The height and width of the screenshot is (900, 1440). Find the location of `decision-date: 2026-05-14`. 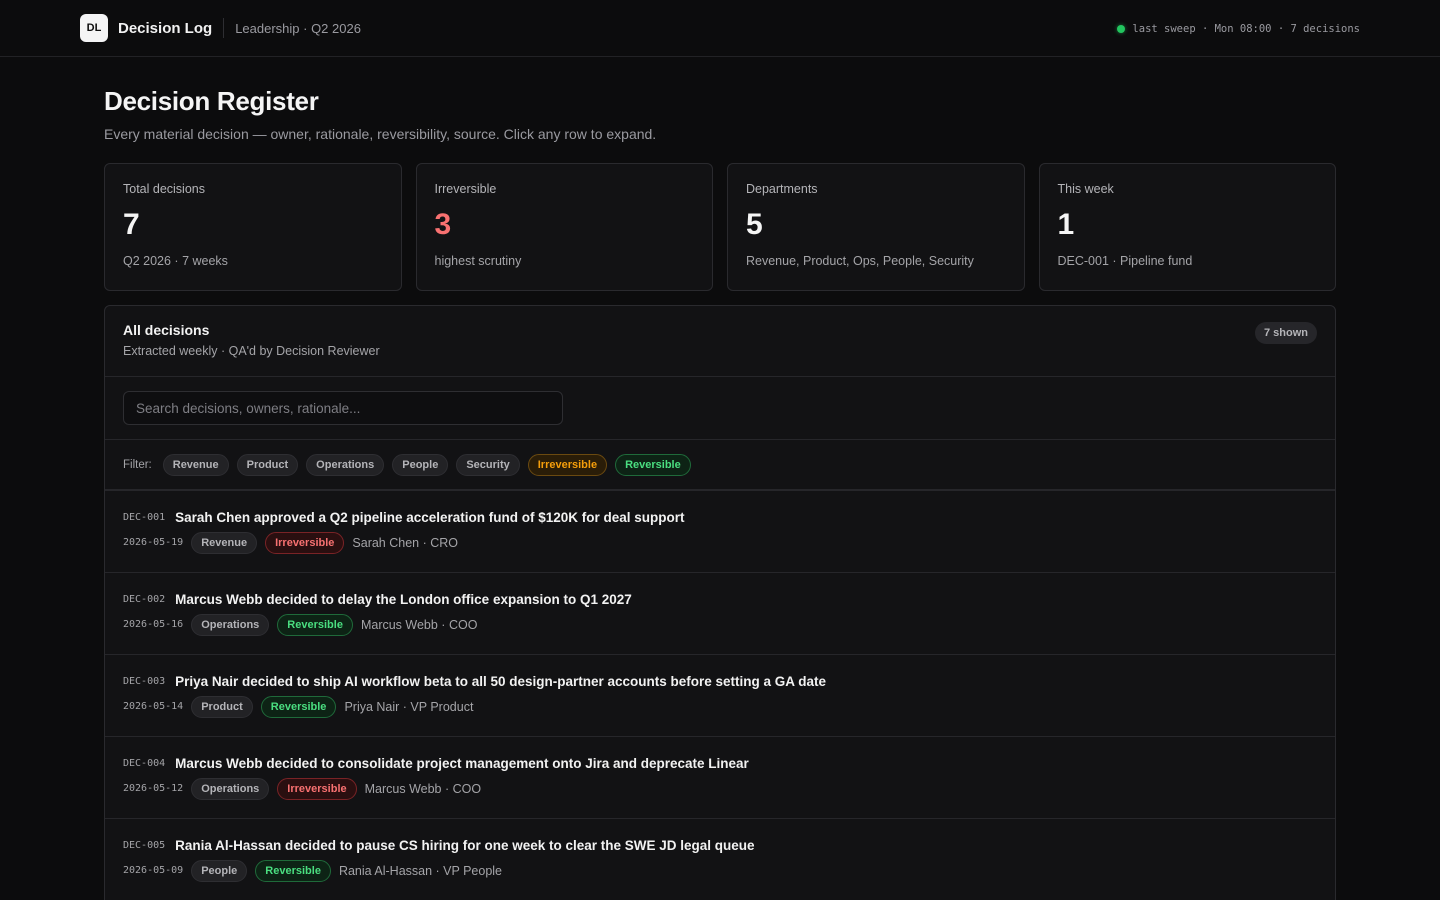

decision-date: 2026-05-14 is located at coordinates (153, 706).